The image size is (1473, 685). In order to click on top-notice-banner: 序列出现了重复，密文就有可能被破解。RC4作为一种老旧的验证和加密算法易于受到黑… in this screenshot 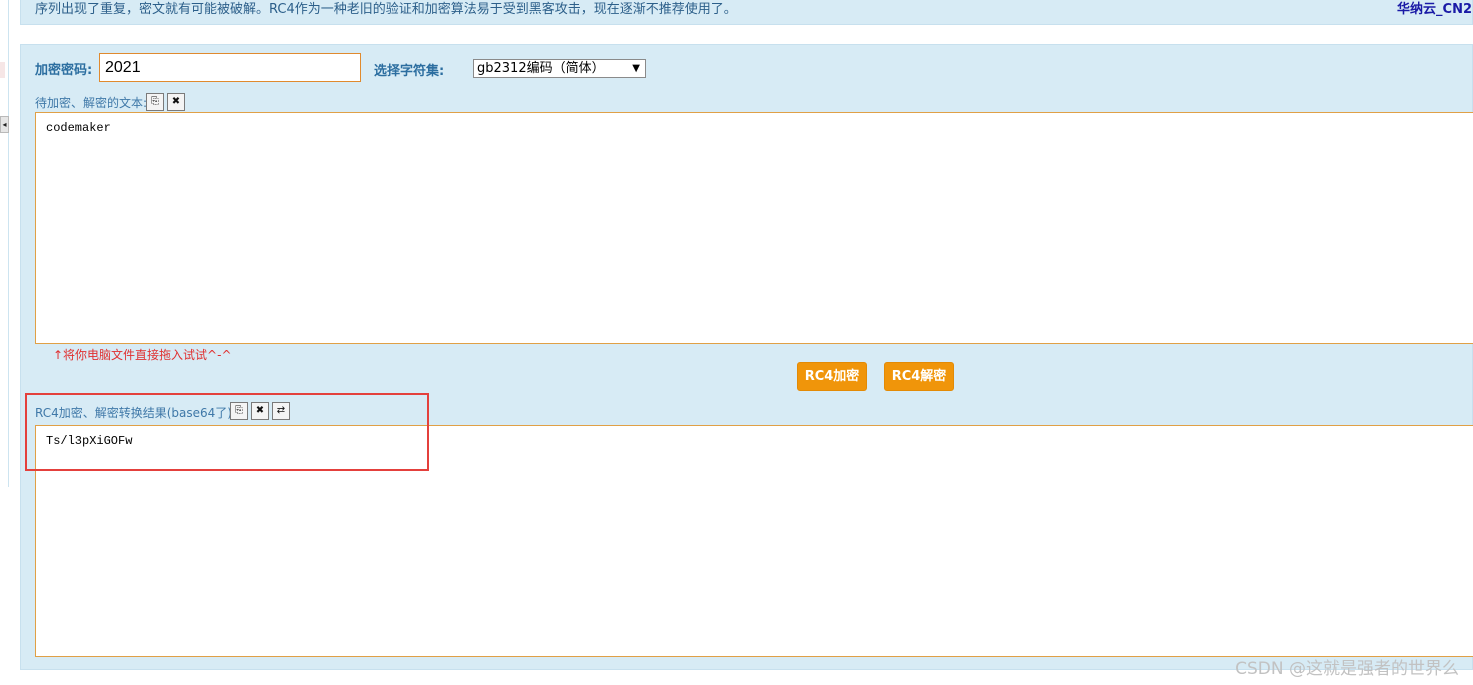, I will do `click(746, 12)`.